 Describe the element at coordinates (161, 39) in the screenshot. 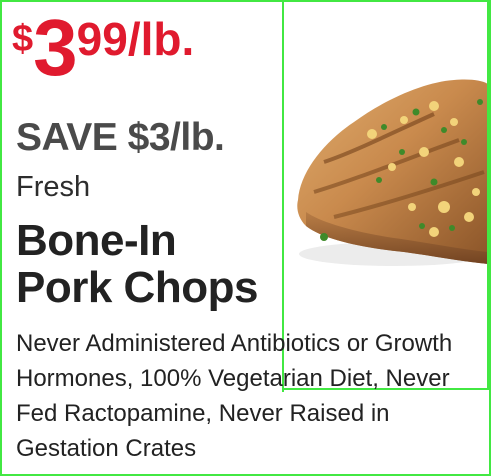

I see `price-unit: /lb.` at that location.